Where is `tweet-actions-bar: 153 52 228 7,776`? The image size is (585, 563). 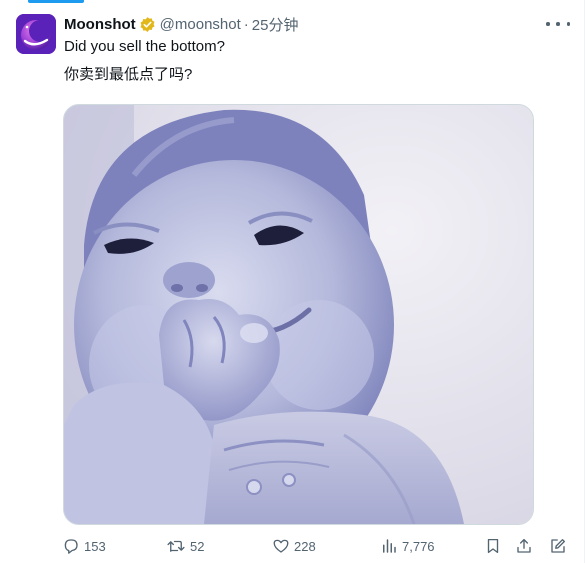
tweet-actions-bar: 153 52 228 7,776 is located at coordinates (314, 546).